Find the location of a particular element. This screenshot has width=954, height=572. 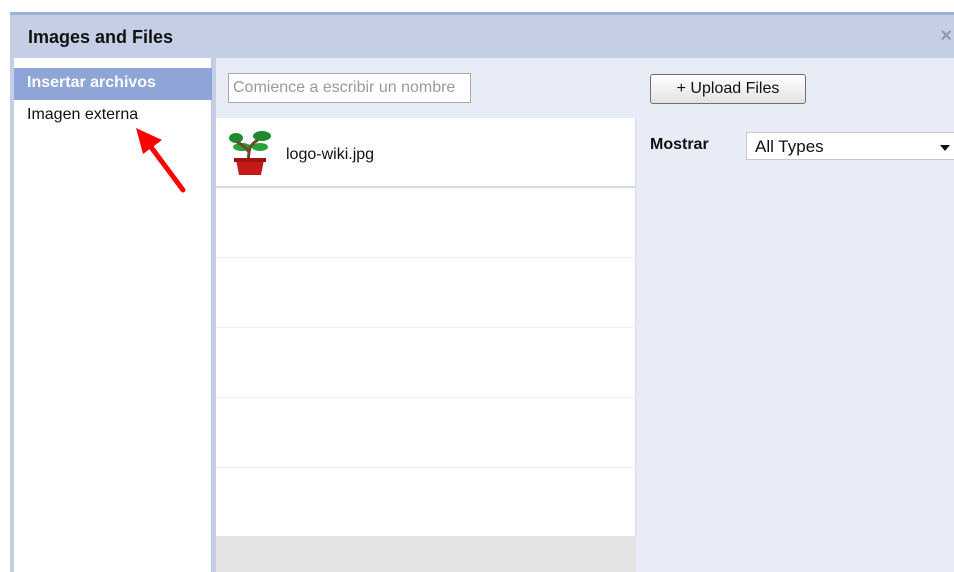

upload-files-button: + Upload Files is located at coordinates (728, 89).